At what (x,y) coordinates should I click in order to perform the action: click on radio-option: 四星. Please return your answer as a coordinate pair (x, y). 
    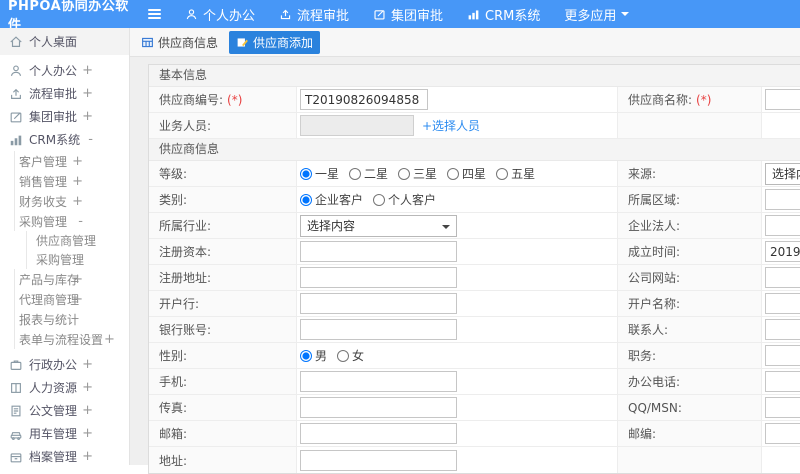
    Looking at the image, I should click on (466, 173).